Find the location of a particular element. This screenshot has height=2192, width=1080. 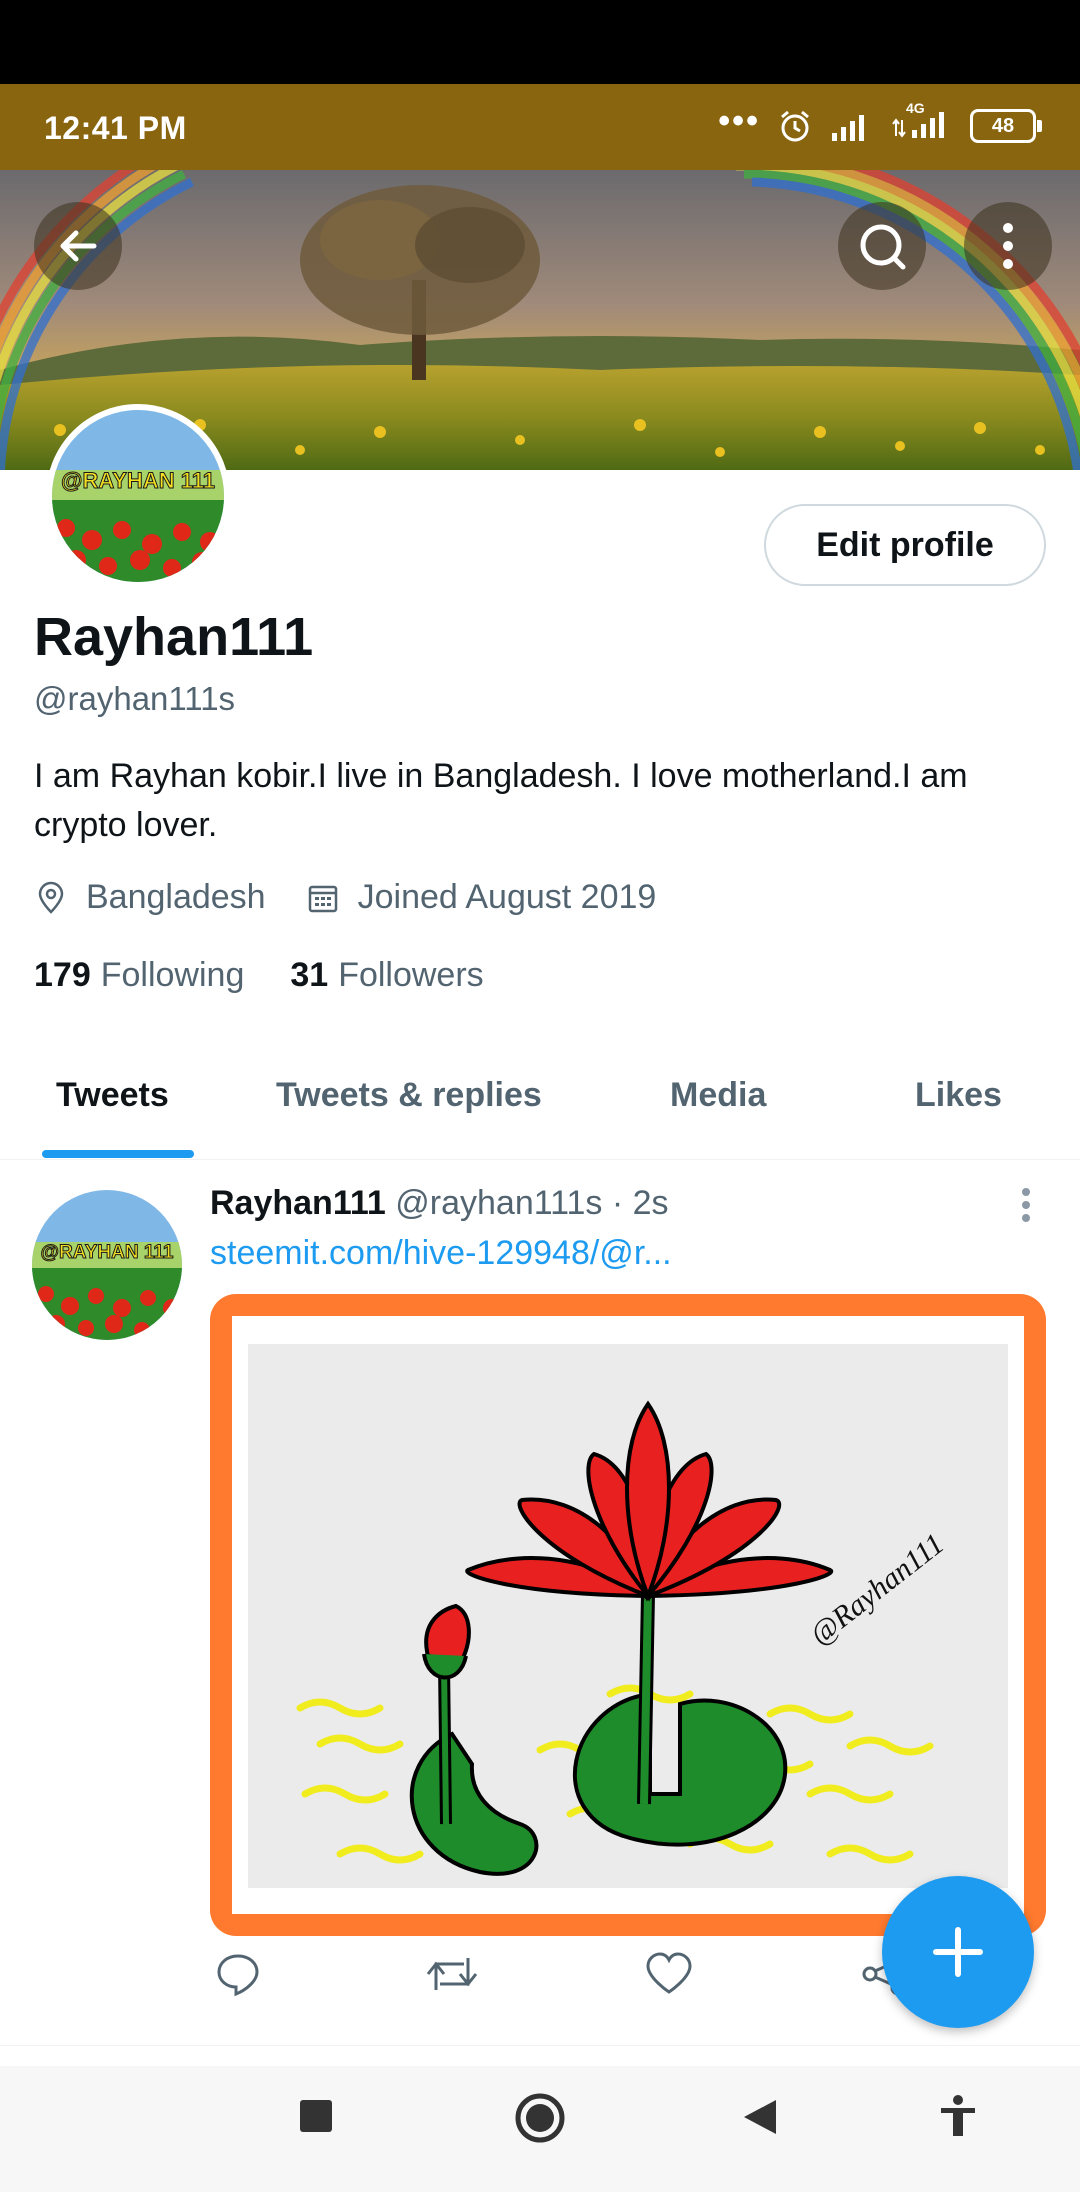

tweet-avatar-text: @RAYHAN 111 is located at coordinates (107, 1252).